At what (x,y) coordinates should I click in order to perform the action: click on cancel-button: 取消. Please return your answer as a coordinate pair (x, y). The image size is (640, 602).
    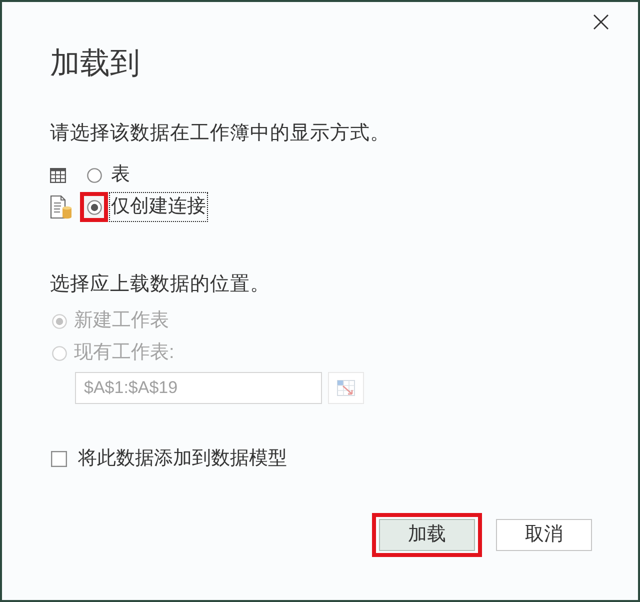
    Looking at the image, I should click on (544, 535).